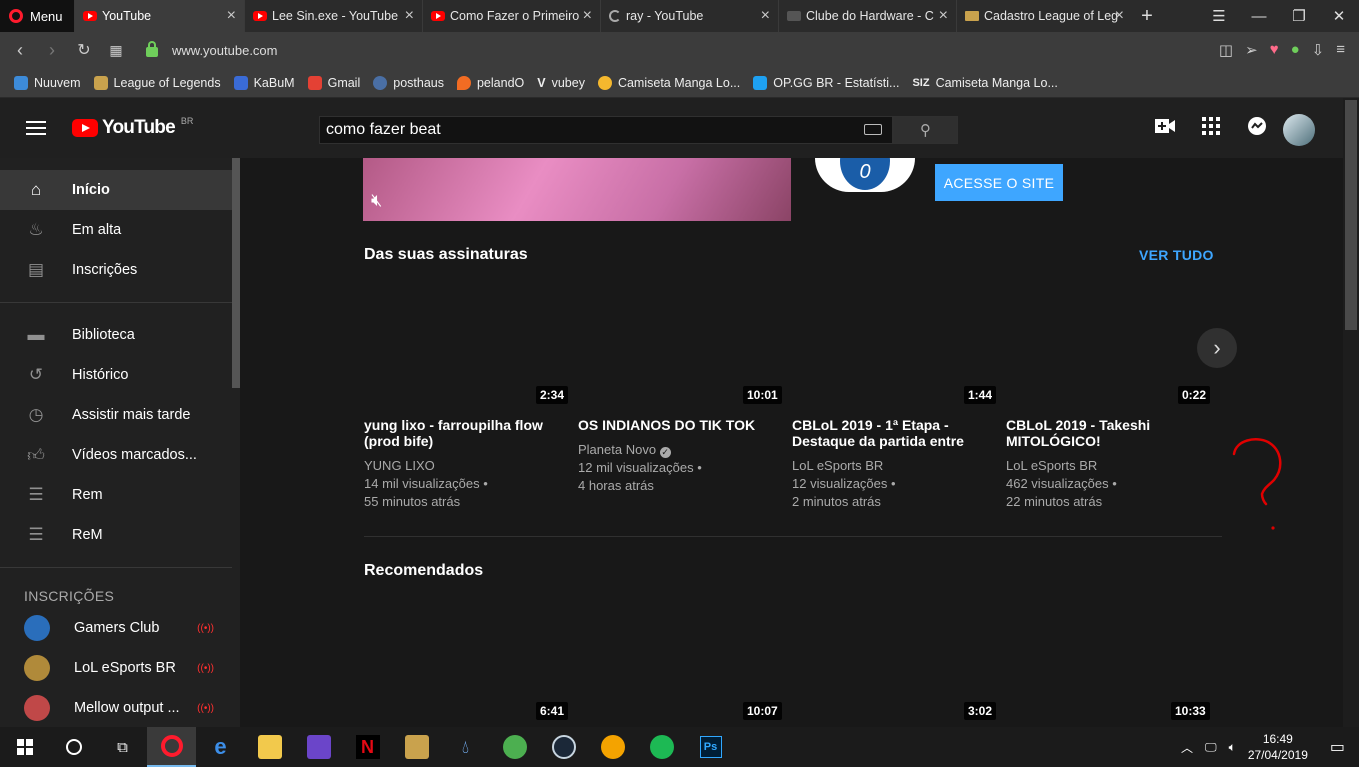 This screenshot has height=767, width=1359. Describe the element at coordinates (577, 189) in the screenshot. I see `promo-video` at that location.